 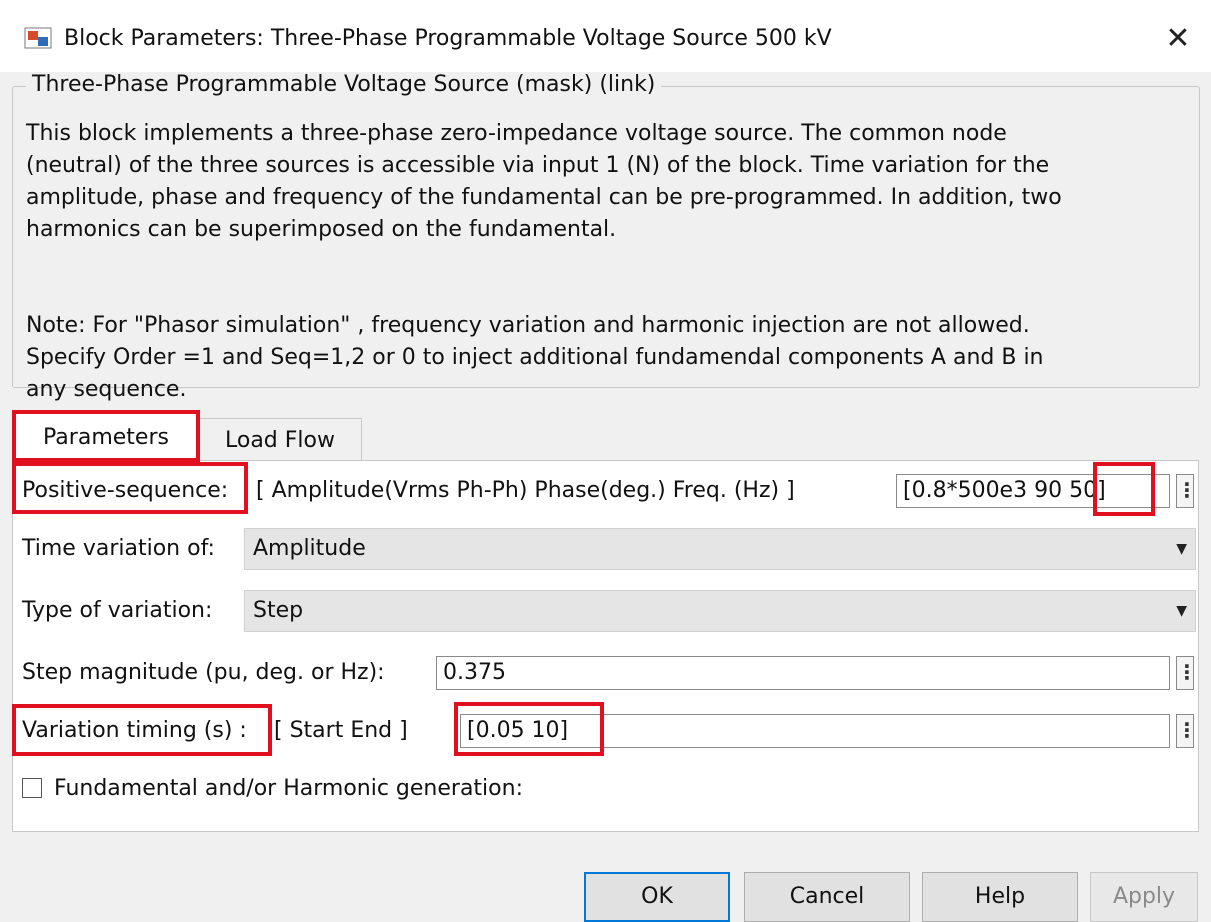 What do you see at coordinates (341, 730) in the screenshot?
I see `variation-timing-hint: [ Start End ]` at bounding box center [341, 730].